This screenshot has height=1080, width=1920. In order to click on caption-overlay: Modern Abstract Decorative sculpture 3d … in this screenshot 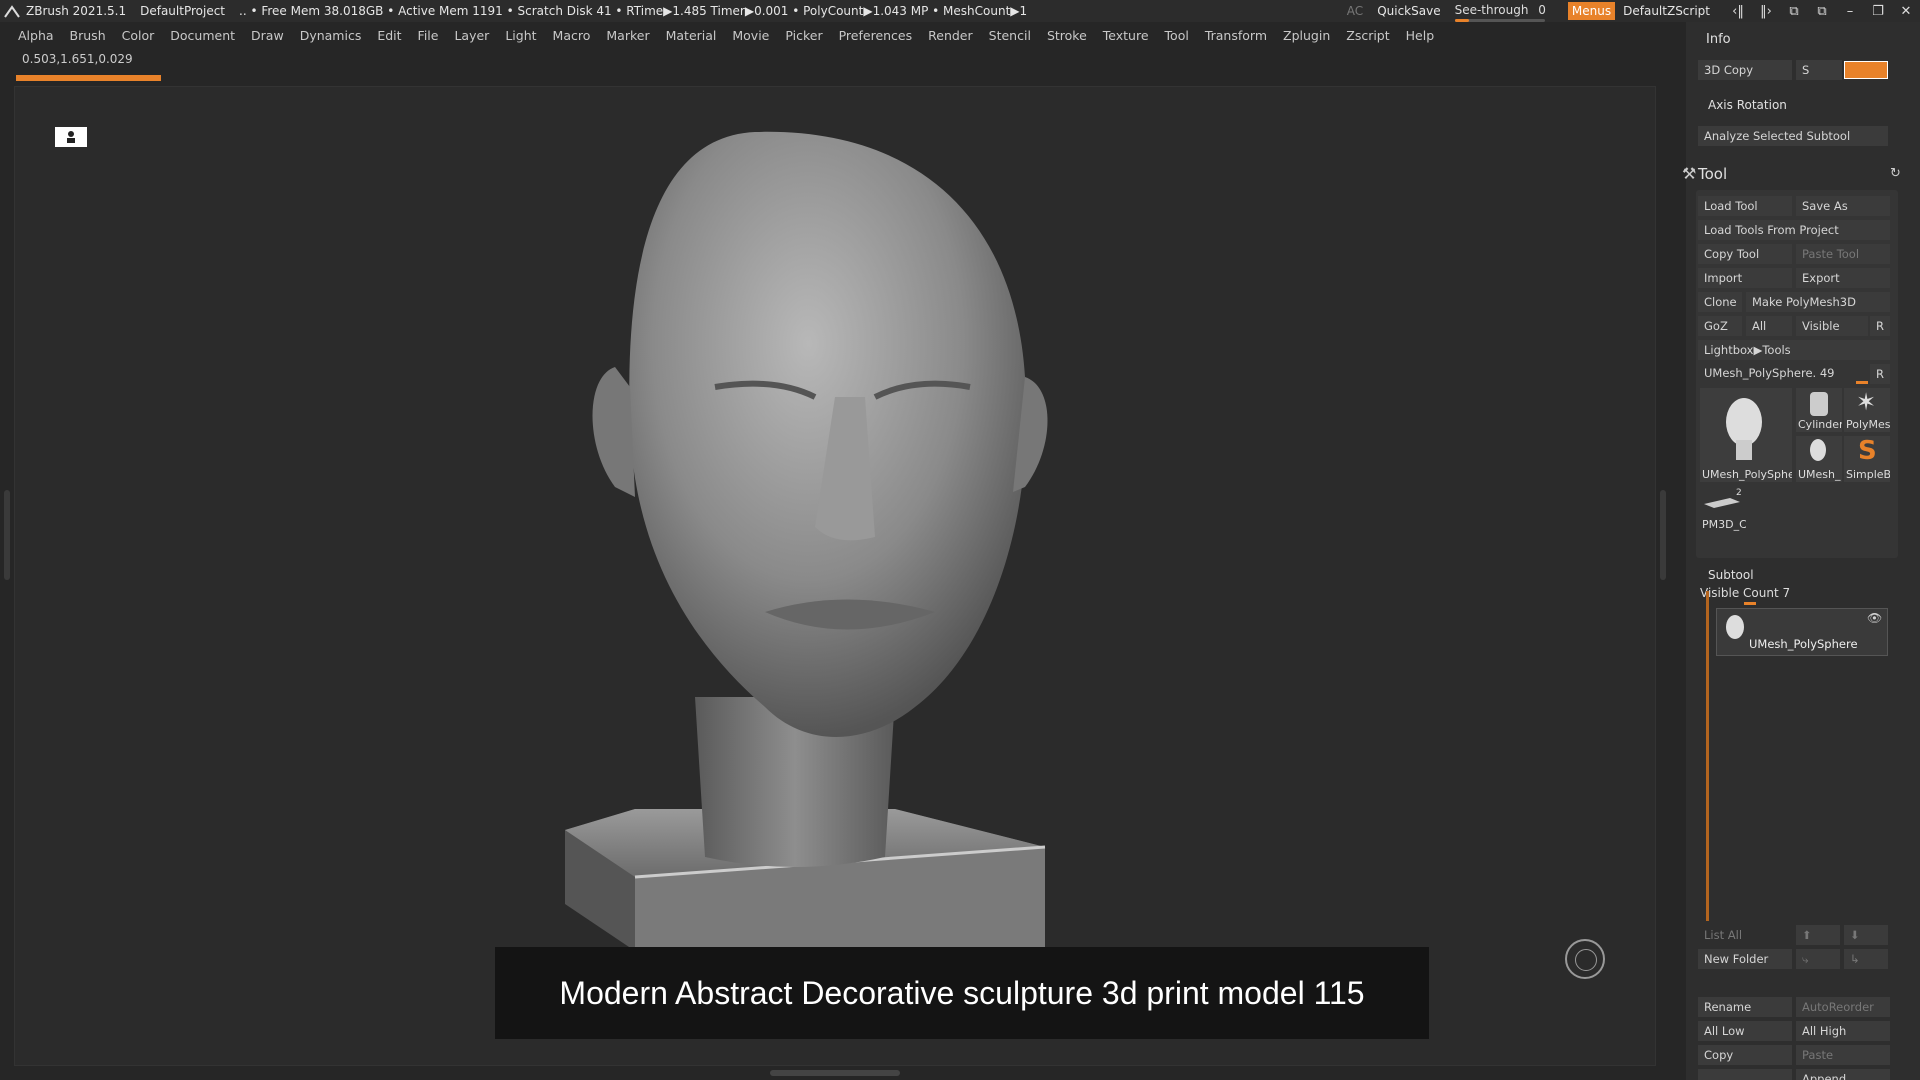, I will do `click(962, 993)`.